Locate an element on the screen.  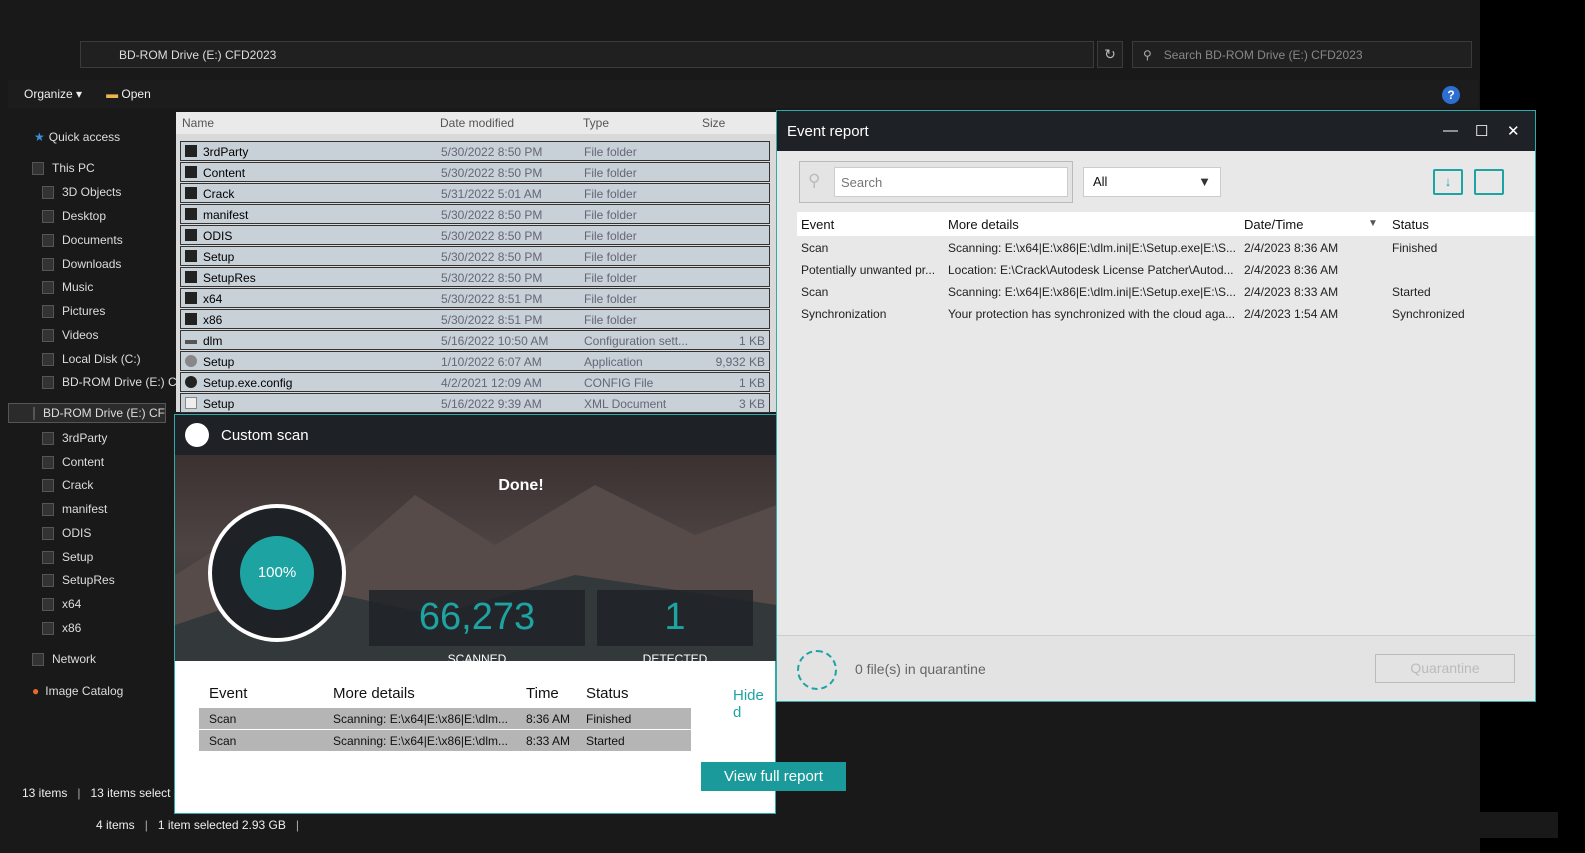
nav-label: Local Disk (C:) is located at coordinates (101, 359).